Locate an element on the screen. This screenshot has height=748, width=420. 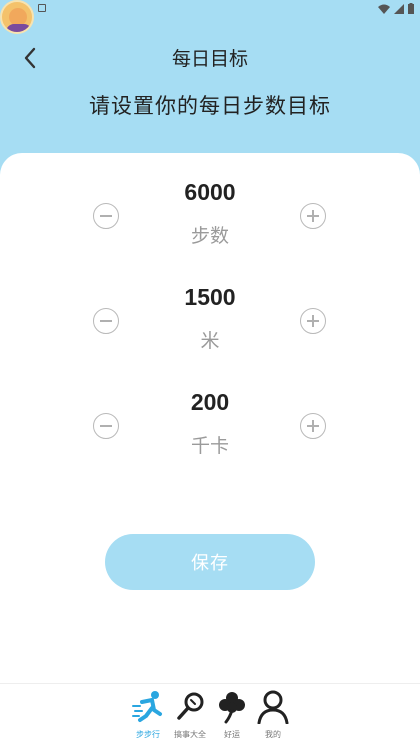
goal-row-calories: 200 千卡 is located at coordinates (210, 441).